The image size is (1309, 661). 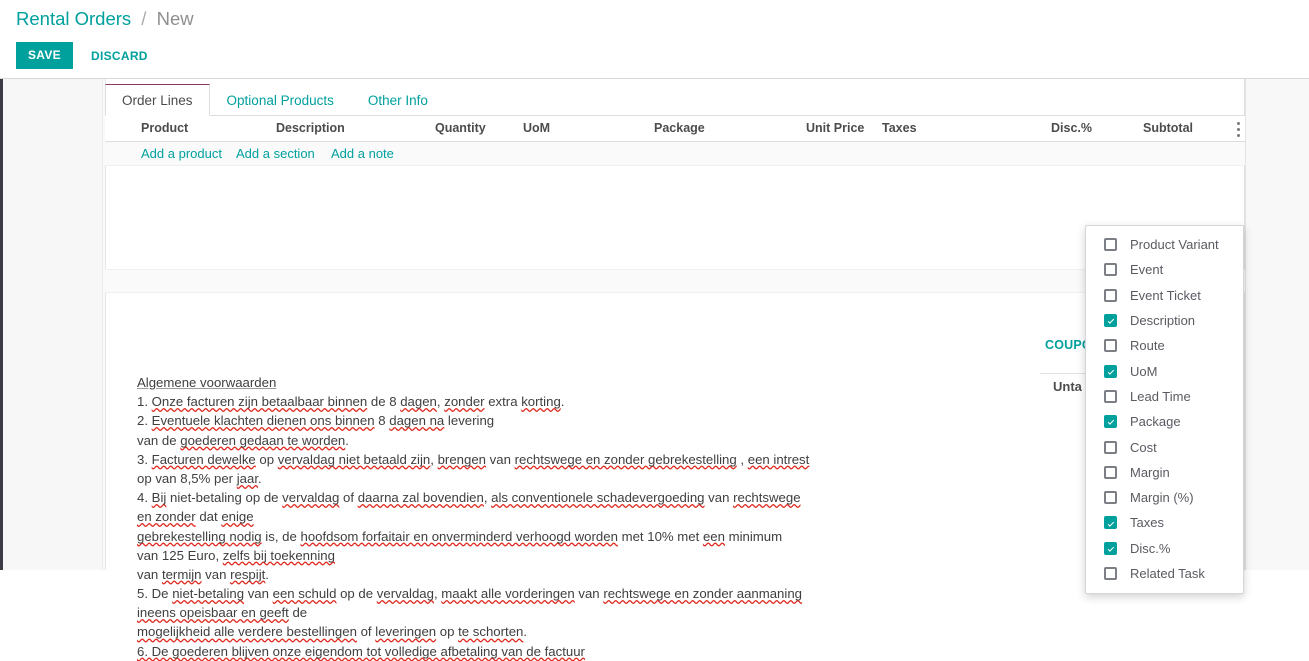 What do you see at coordinates (487, 382) in the screenshot?
I see `terms-line: Algemene voorwaarden` at bounding box center [487, 382].